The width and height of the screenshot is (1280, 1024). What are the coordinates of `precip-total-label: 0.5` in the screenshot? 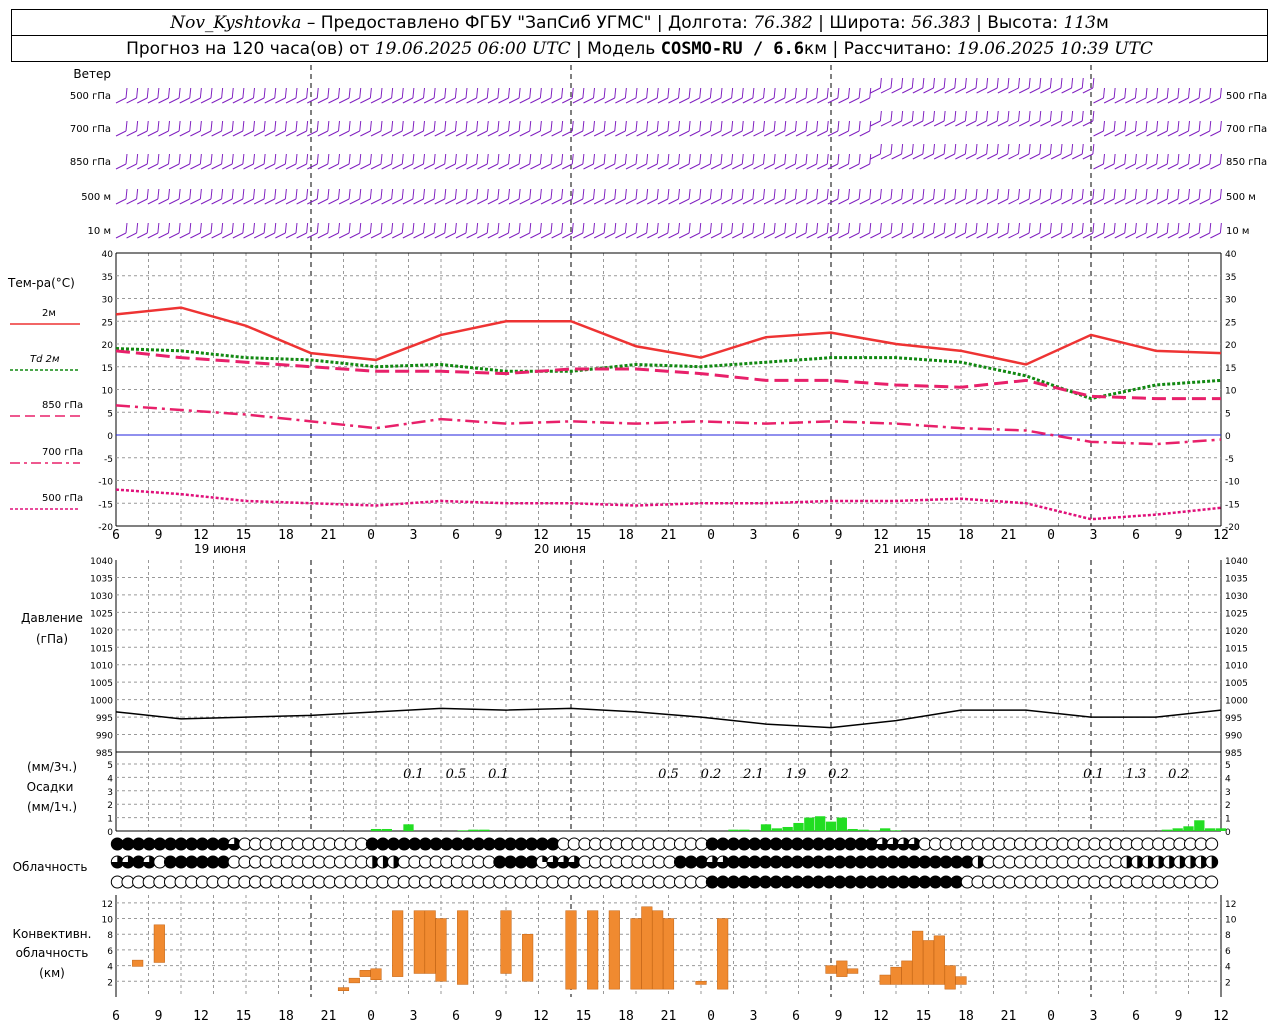 It's located at (456, 774).